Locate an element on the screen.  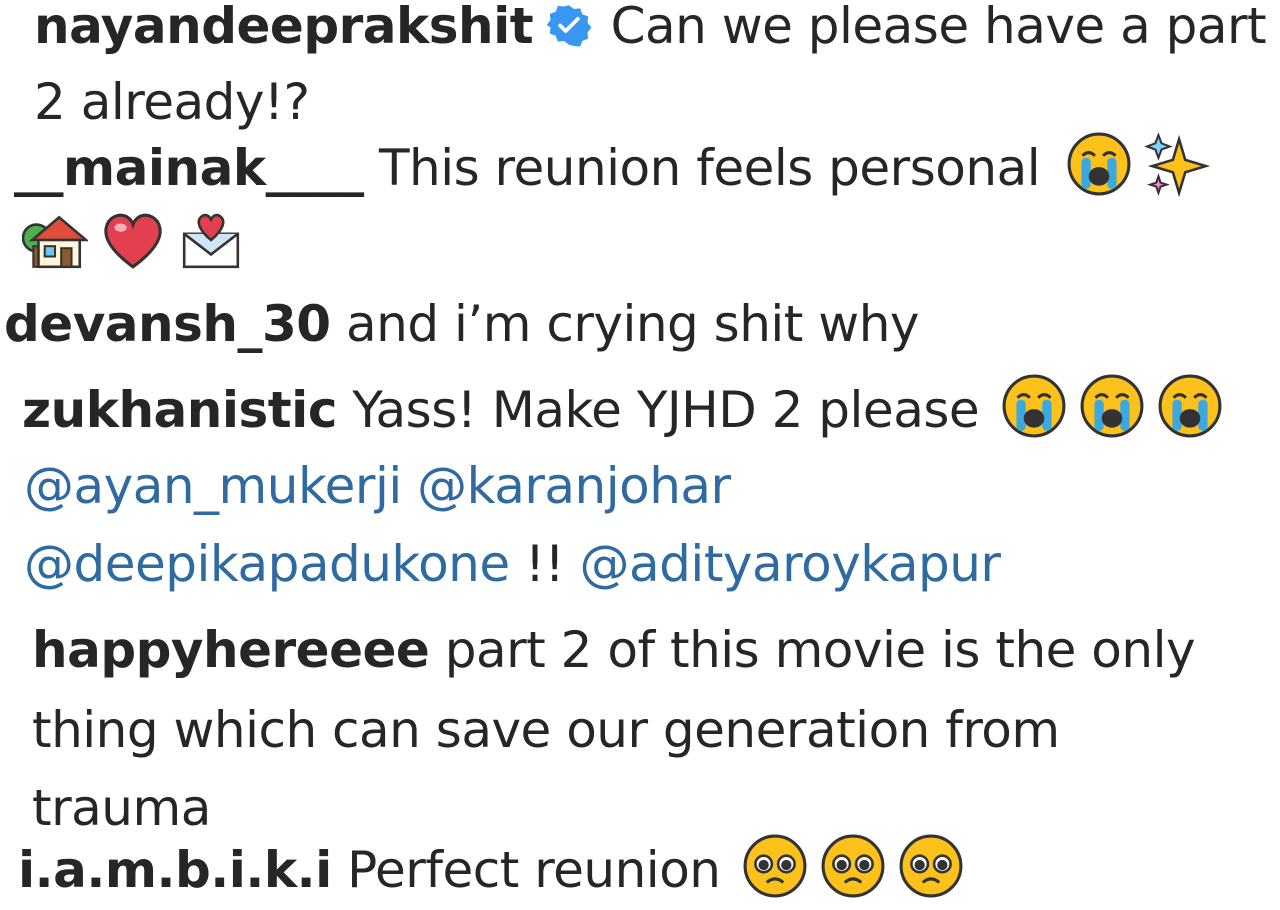
house-with-garden-icon is located at coordinates (55, 240).